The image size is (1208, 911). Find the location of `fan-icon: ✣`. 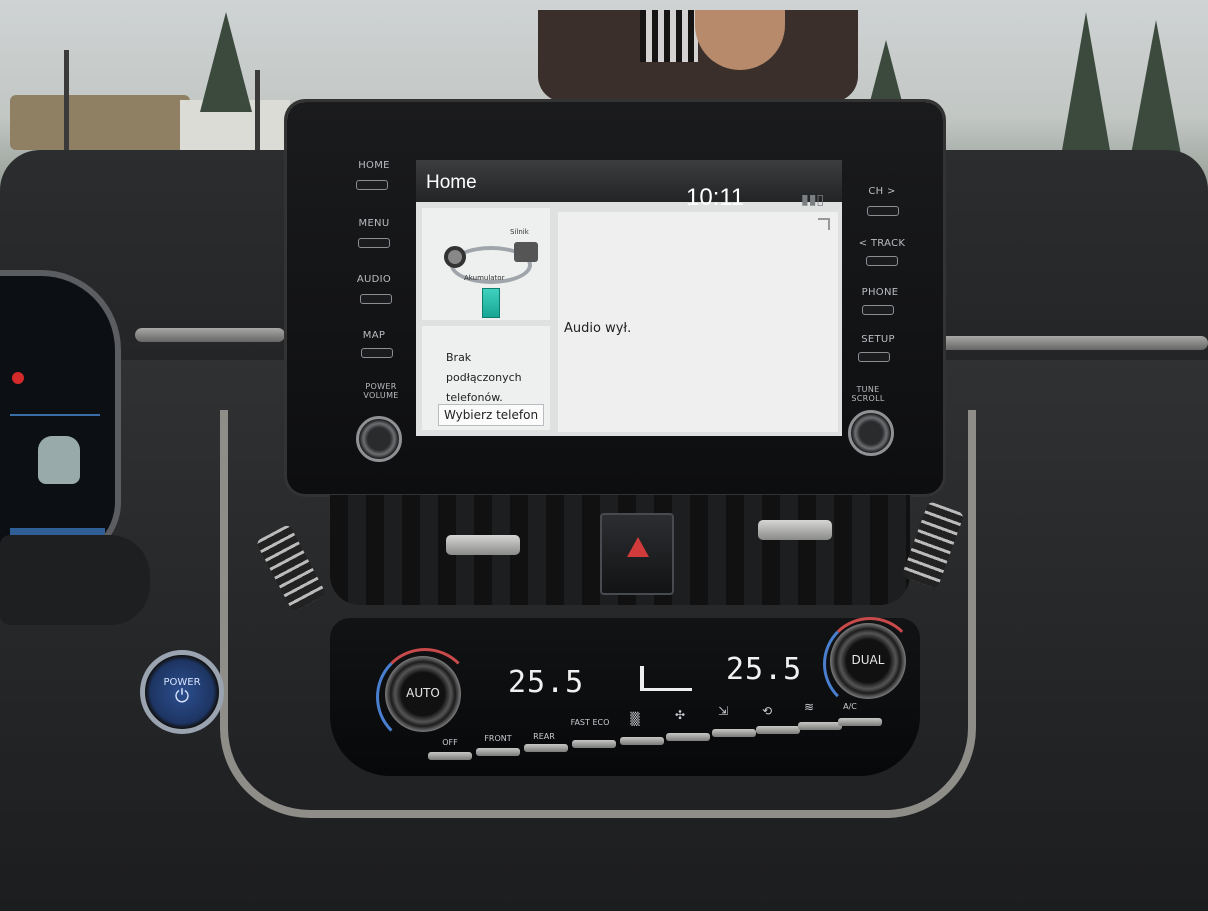

fan-icon: ✣ is located at coordinates (680, 715).